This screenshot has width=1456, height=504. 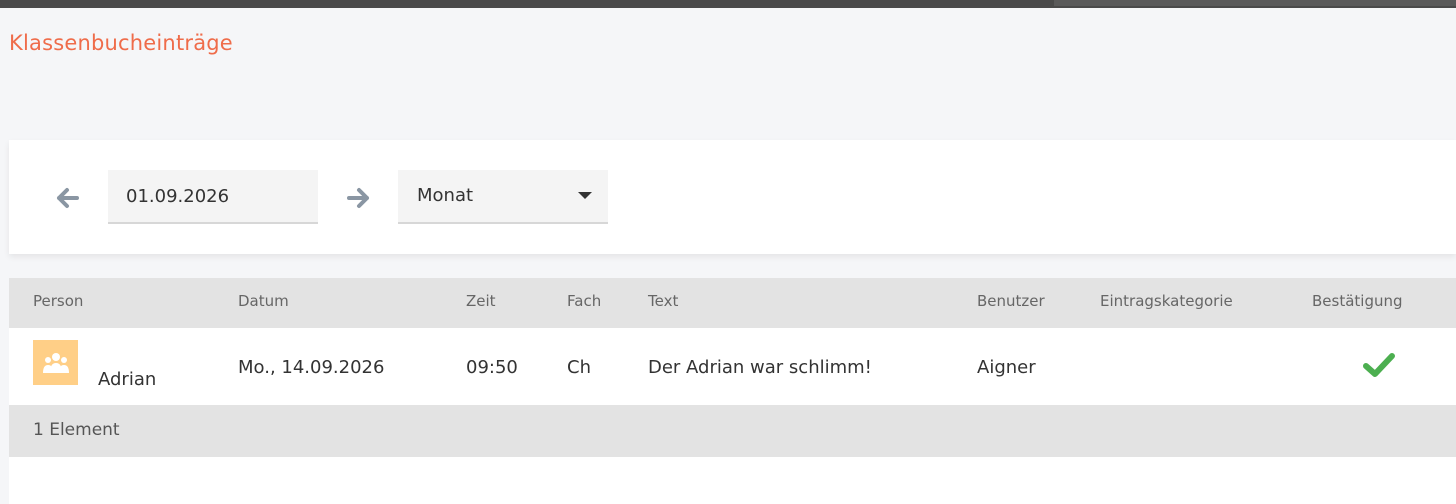 What do you see at coordinates (1006, 367) in the screenshot?
I see `cell-benutzer: Aigner` at bounding box center [1006, 367].